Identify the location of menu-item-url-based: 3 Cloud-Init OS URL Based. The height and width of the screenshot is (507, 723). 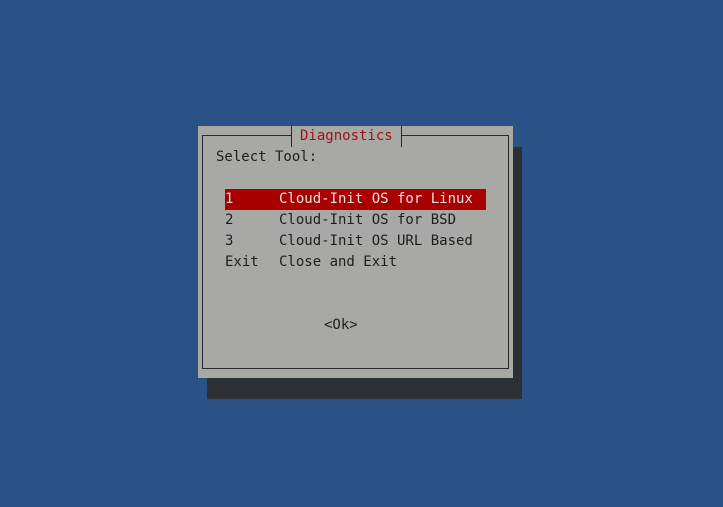
(355, 241).